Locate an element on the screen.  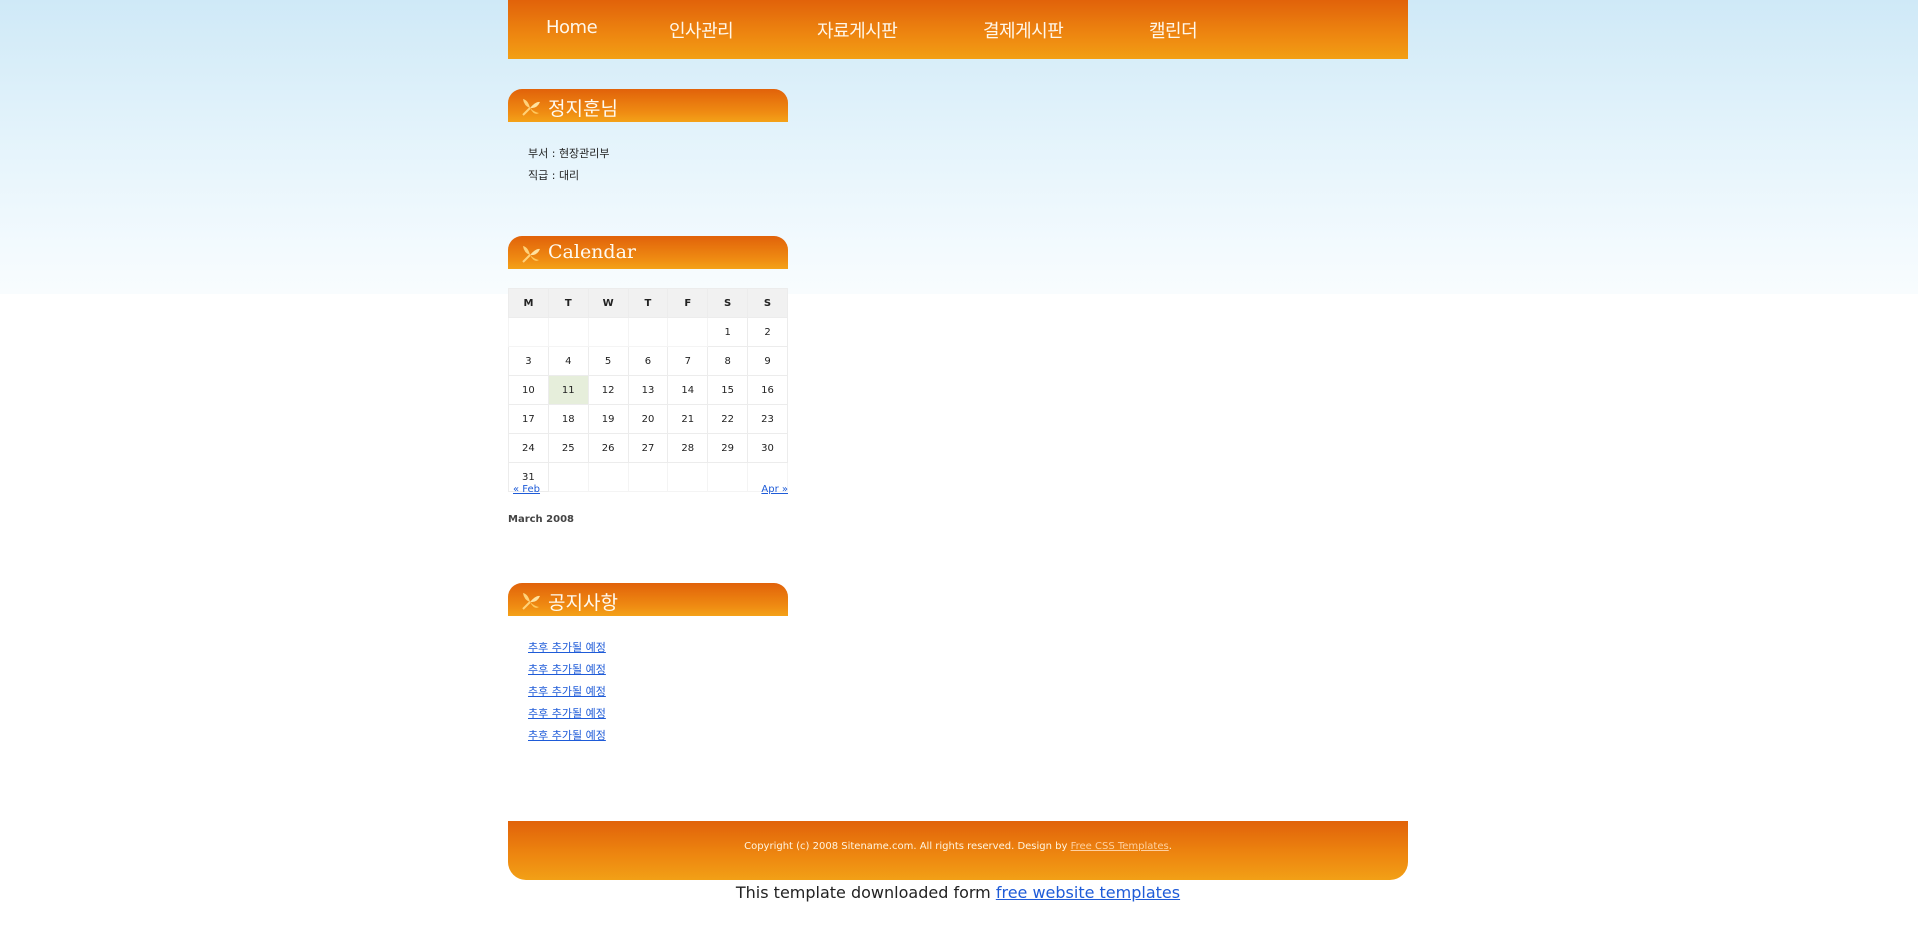
calendar-week-row: 17 18 19 20 21 22 23 is located at coordinates (648, 419).